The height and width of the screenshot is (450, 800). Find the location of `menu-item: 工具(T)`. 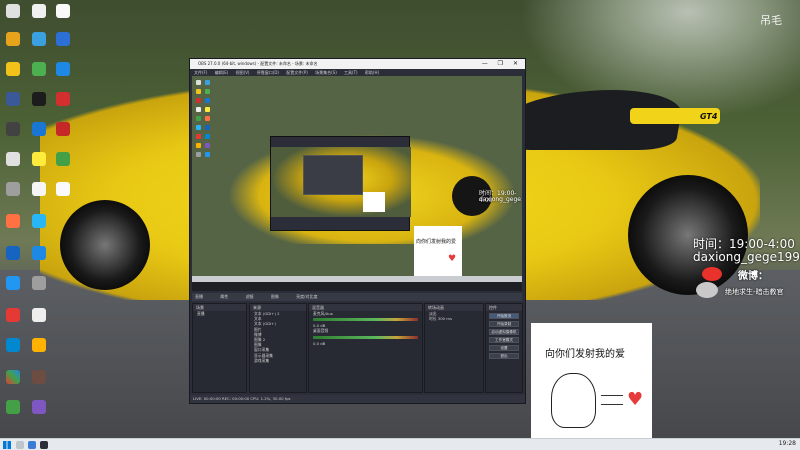

menu-item: 工具(T) is located at coordinates (351, 72).